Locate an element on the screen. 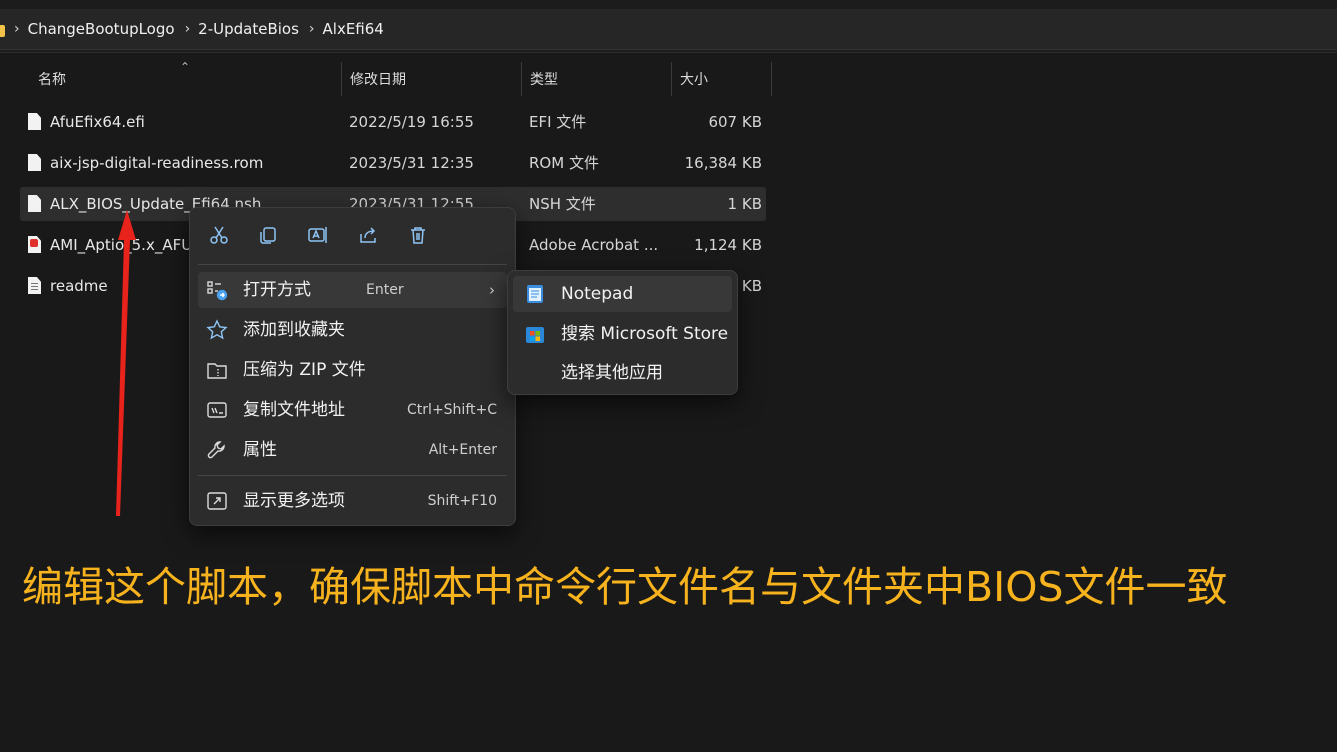  folder-icon is located at coordinates (2, 31).